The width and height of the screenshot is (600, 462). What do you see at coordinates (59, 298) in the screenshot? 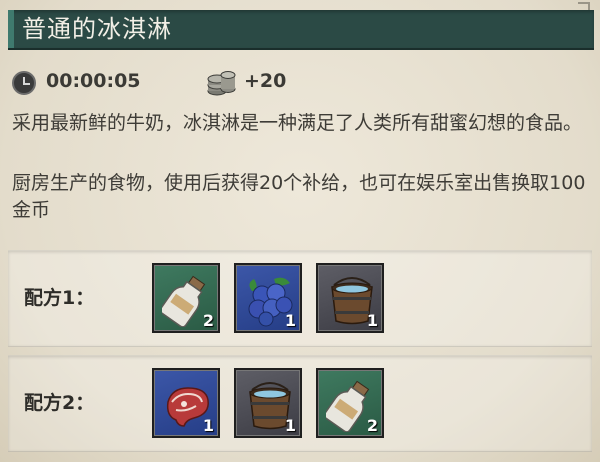
I see `recipe-label: 配方1：` at bounding box center [59, 298].